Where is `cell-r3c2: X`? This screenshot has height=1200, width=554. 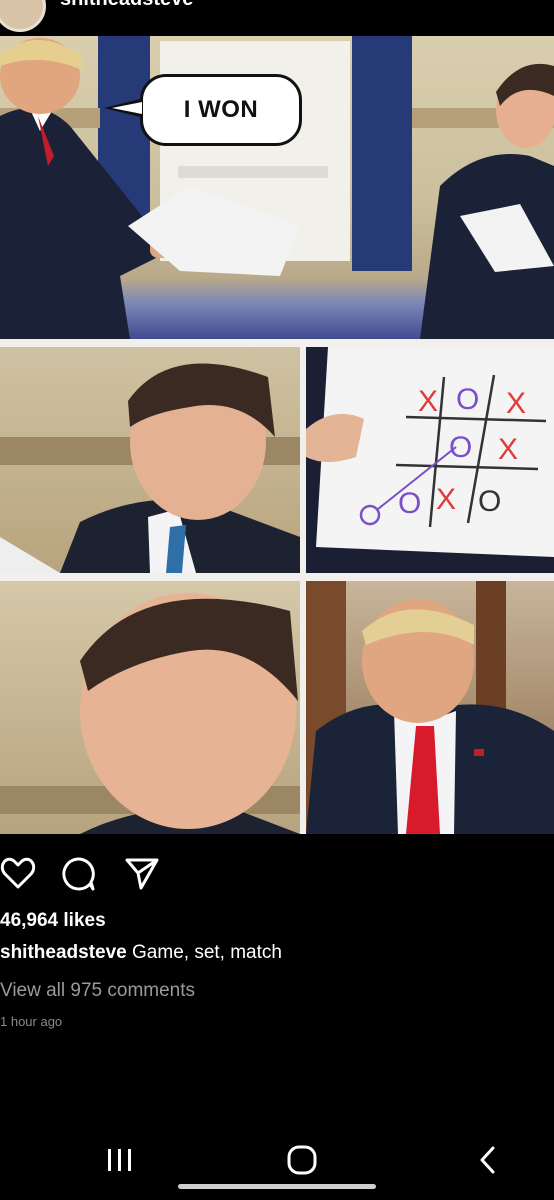 cell-r3c2: X is located at coordinates (446, 499).